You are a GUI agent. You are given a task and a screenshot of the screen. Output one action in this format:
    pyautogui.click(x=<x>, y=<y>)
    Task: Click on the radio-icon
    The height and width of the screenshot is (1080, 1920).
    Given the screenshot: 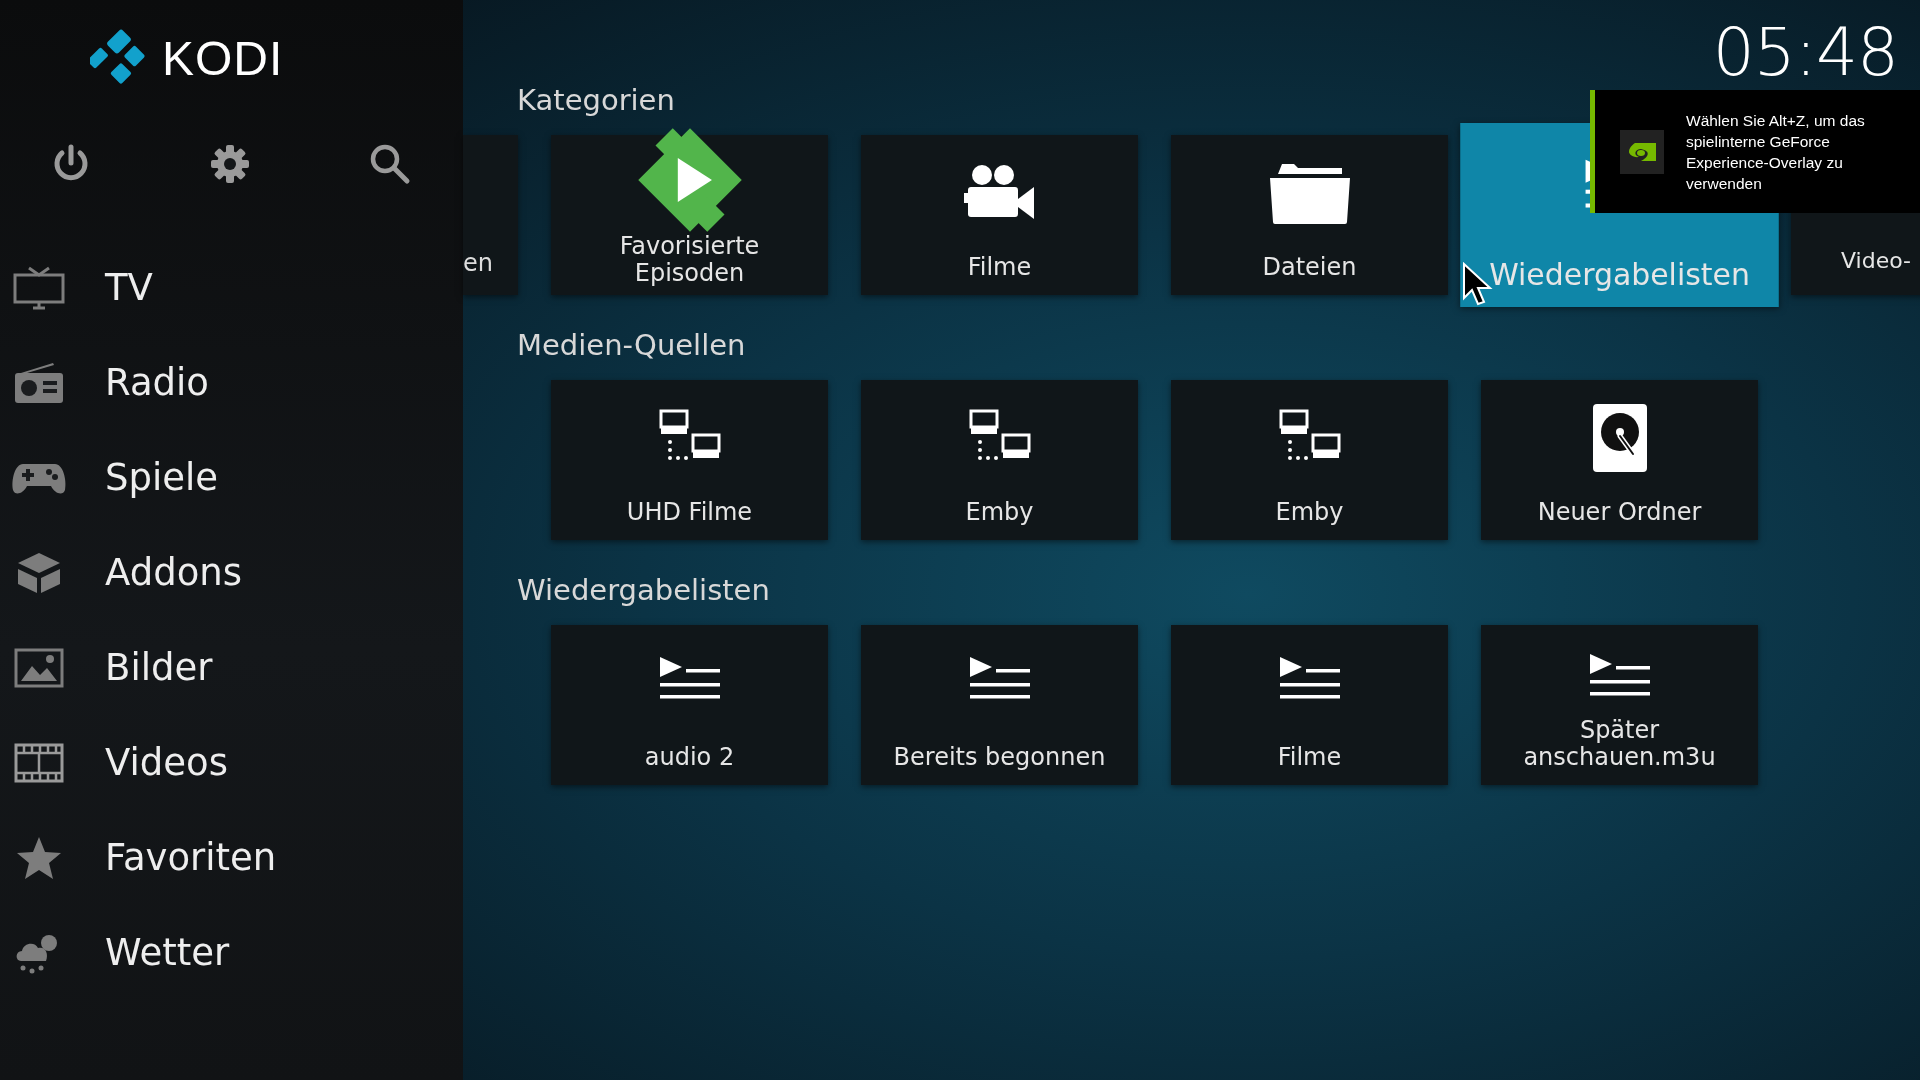 What is the action you would take?
    pyautogui.click(x=38, y=382)
    